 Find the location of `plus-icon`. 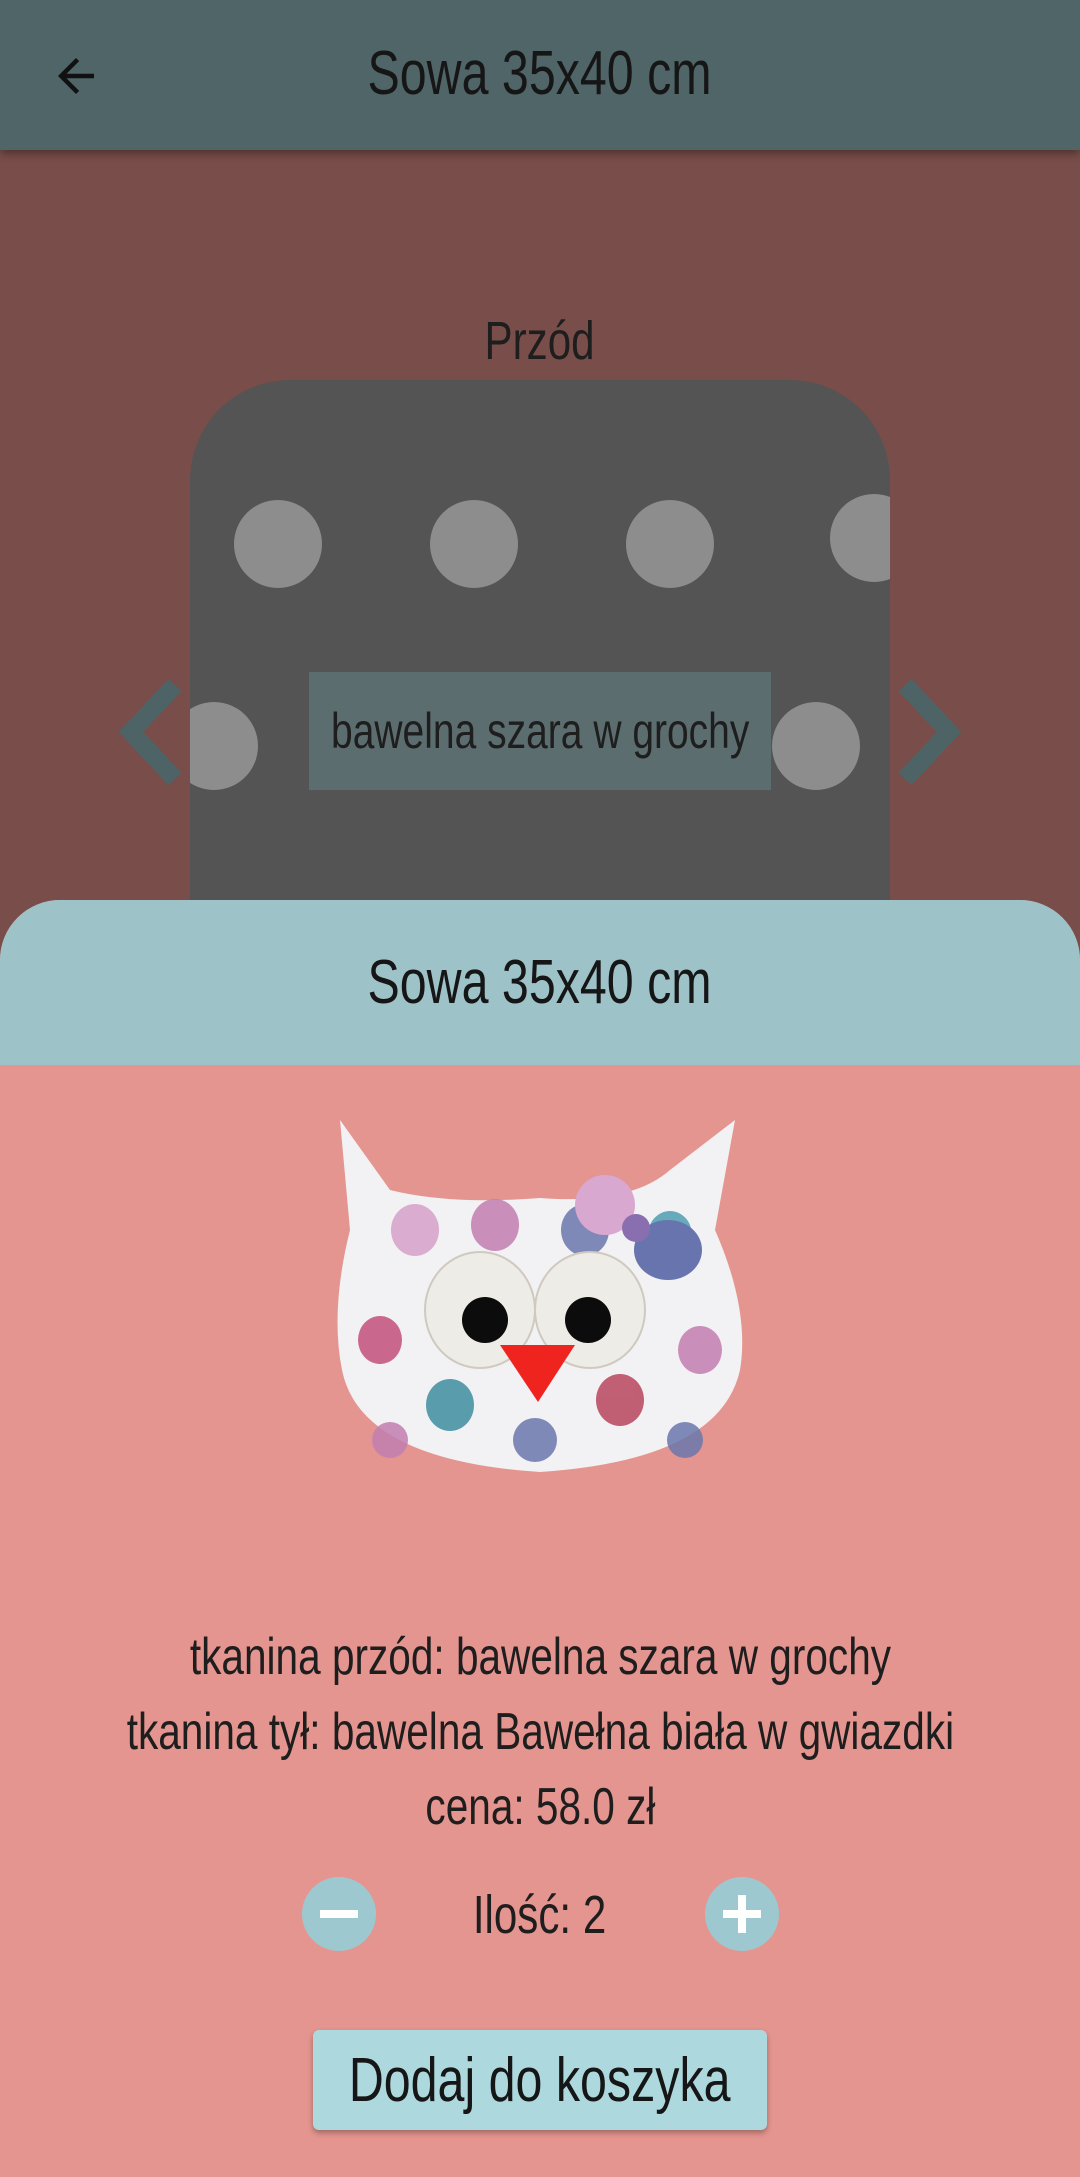

plus-icon is located at coordinates (742, 1914).